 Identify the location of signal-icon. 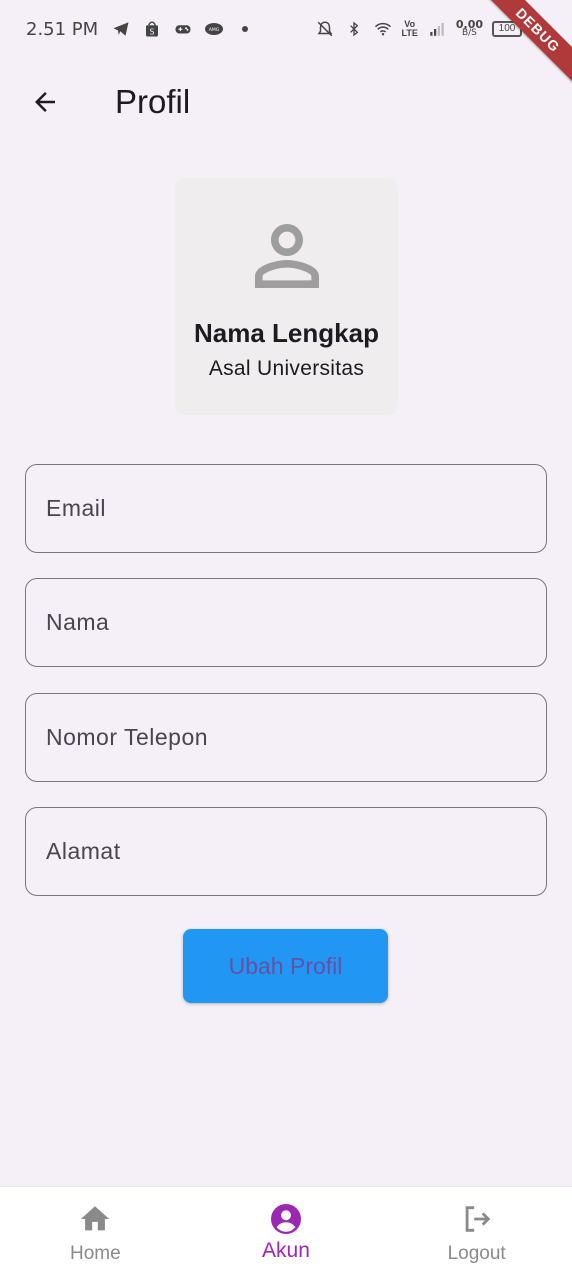
(437, 29).